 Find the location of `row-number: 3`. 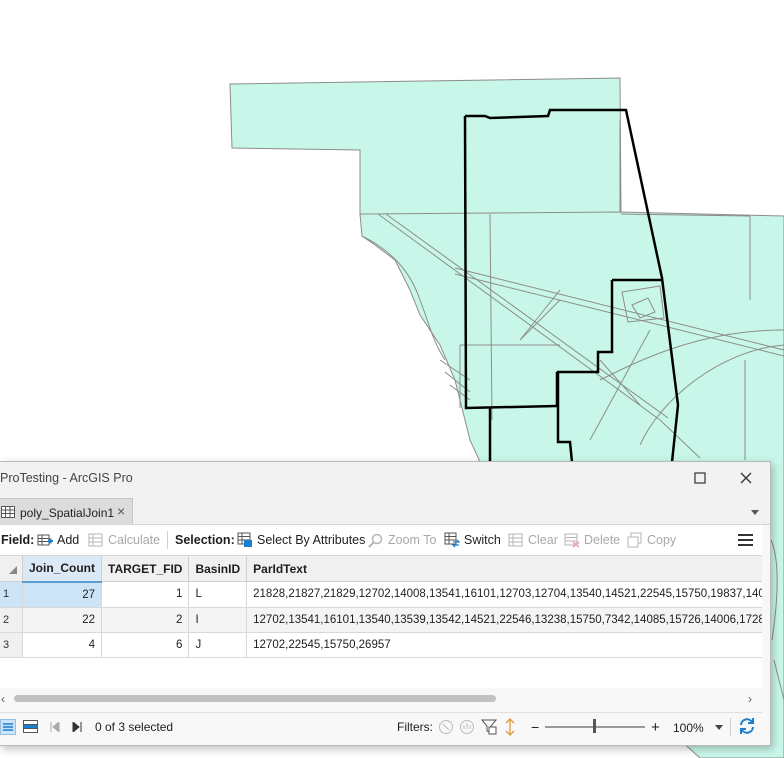

row-number: 3 is located at coordinates (11, 645).